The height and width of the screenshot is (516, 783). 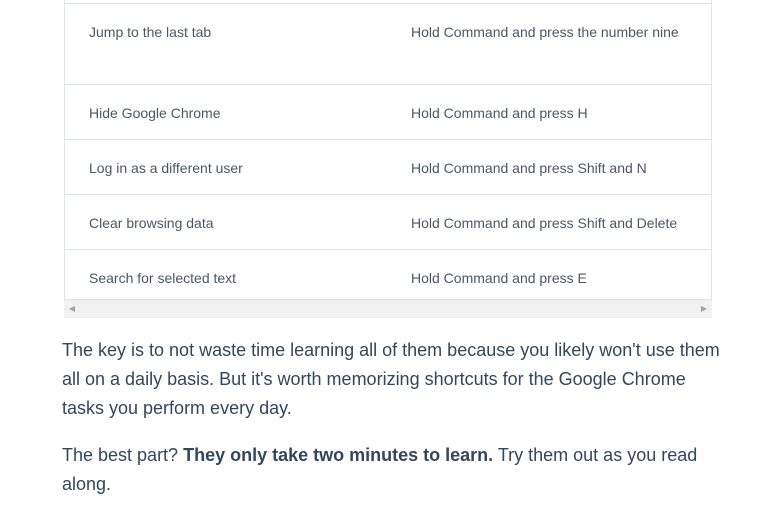 I want to click on table-cell-action: Log in as a different user, so click(x=166, y=168).